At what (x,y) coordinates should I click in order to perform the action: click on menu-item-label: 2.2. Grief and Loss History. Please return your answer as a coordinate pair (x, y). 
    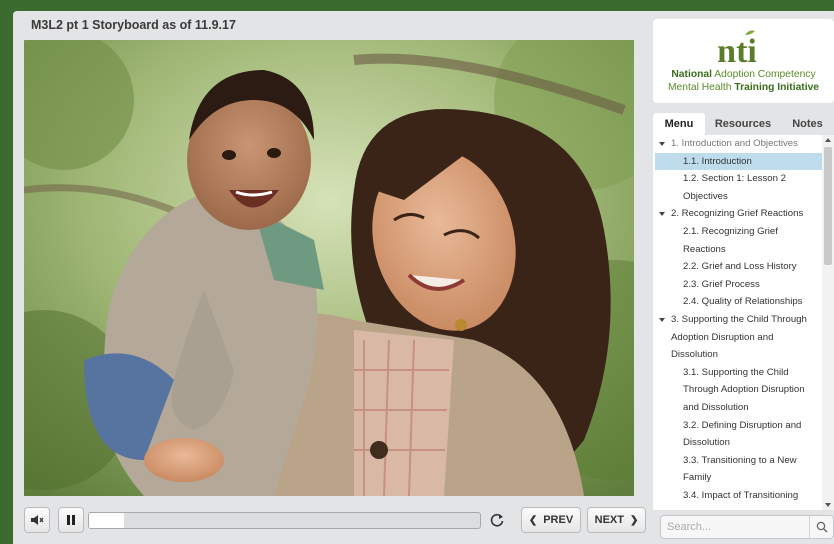
    Looking at the image, I should click on (740, 267).